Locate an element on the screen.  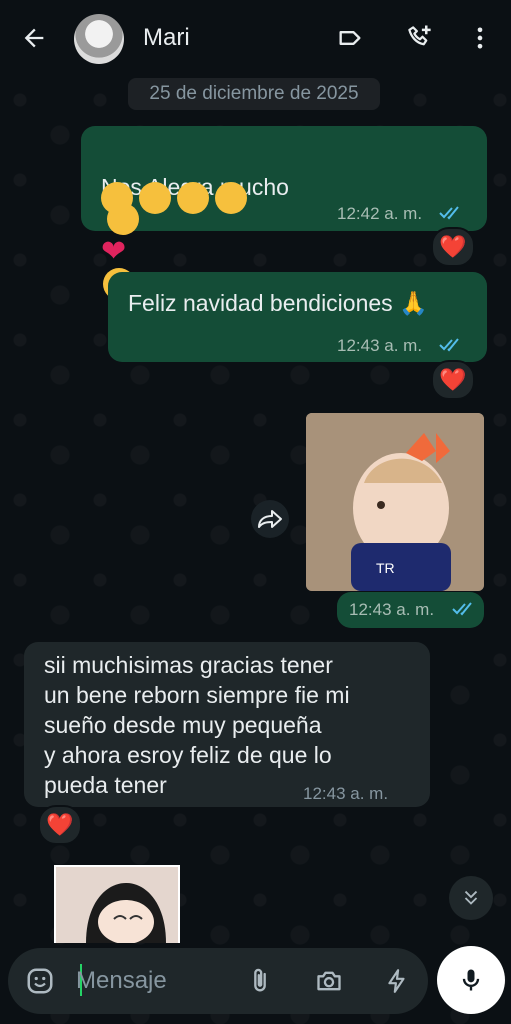
message-input is located at coordinates (156, 981).